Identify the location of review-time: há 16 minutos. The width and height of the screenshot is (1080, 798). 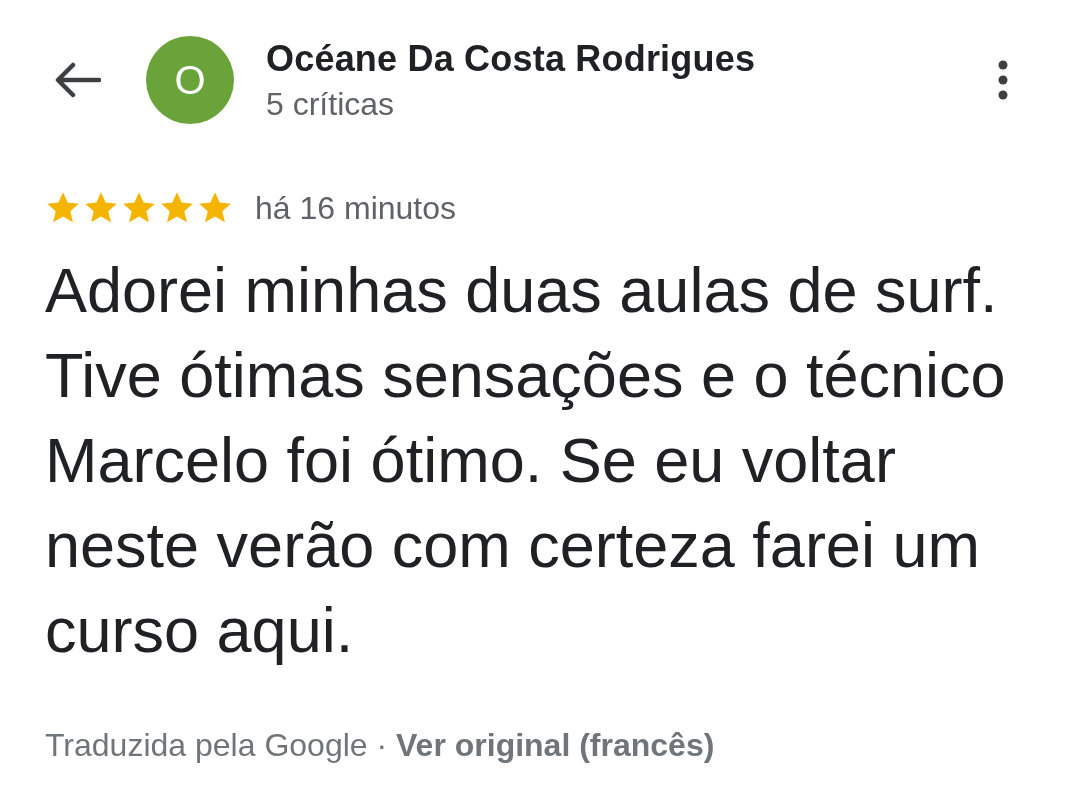
(355, 208).